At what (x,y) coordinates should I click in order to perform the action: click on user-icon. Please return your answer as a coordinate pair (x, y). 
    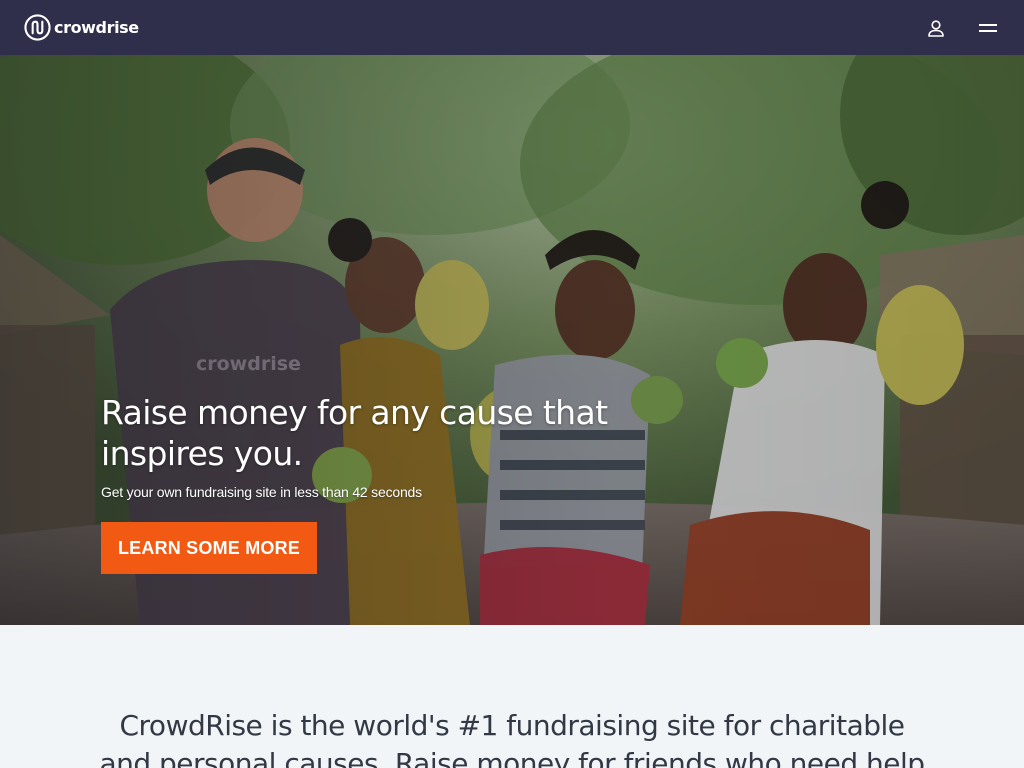
    Looking at the image, I should click on (936, 28).